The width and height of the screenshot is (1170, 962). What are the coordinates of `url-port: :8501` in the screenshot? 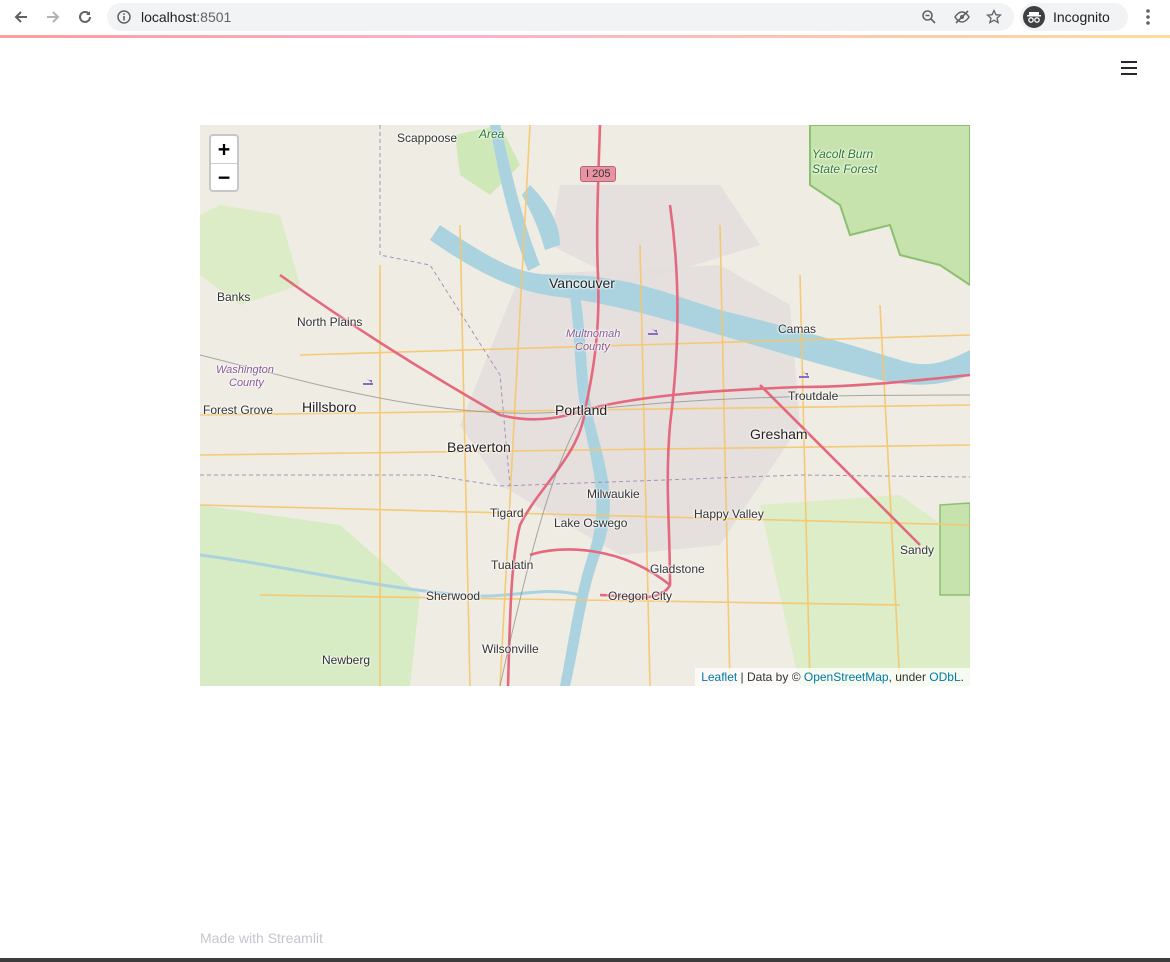 It's located at (214, 17).